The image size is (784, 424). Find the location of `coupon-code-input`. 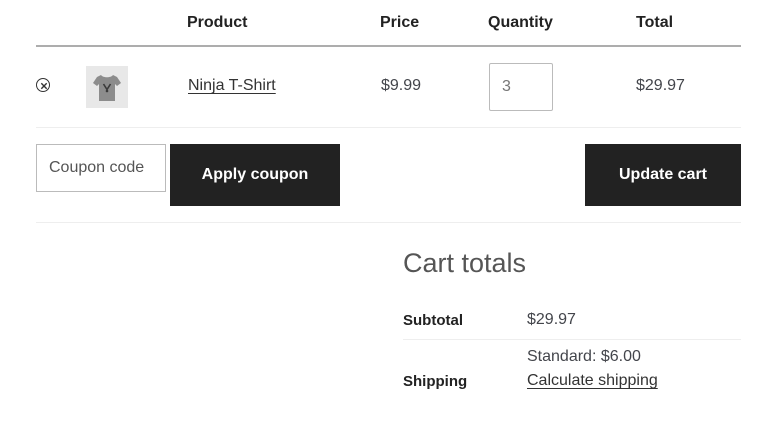

coupon-code-input is located at coordinates (101, 168).